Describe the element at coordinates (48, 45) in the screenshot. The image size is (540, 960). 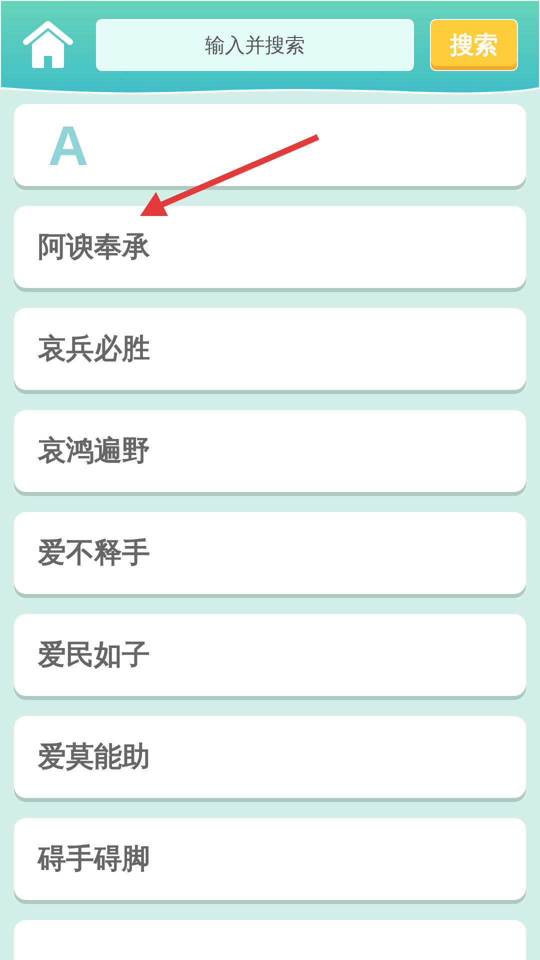
I see `home-icon` at that location.